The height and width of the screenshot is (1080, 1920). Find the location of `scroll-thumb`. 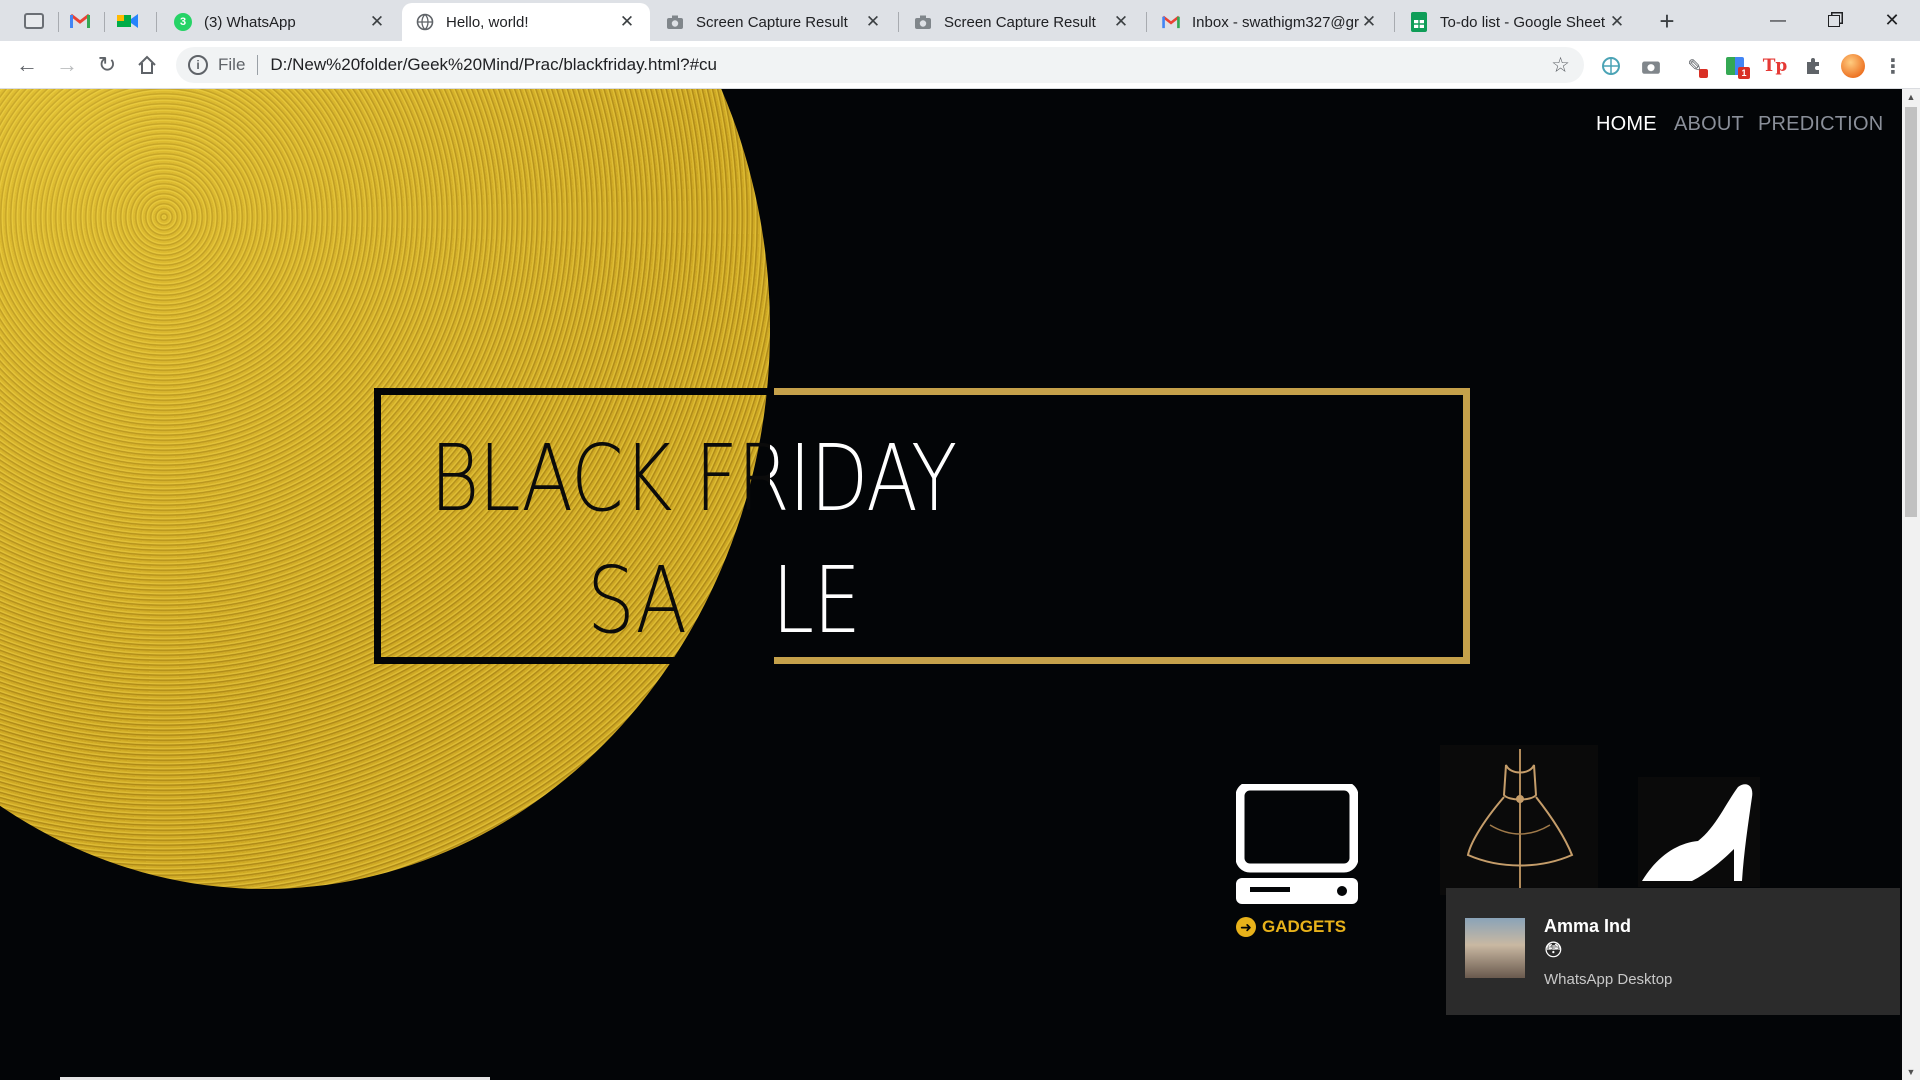

scroll-thumb is located at coordinates (1911, 312).